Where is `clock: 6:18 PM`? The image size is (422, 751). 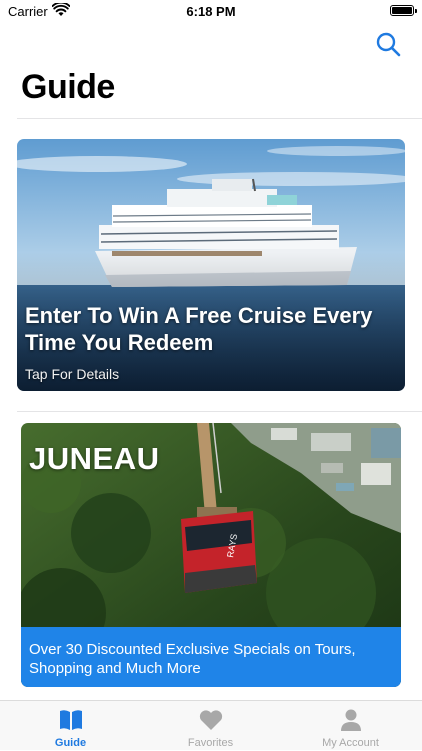 clock: 6:18 PM is located at coordinates (211, 11).